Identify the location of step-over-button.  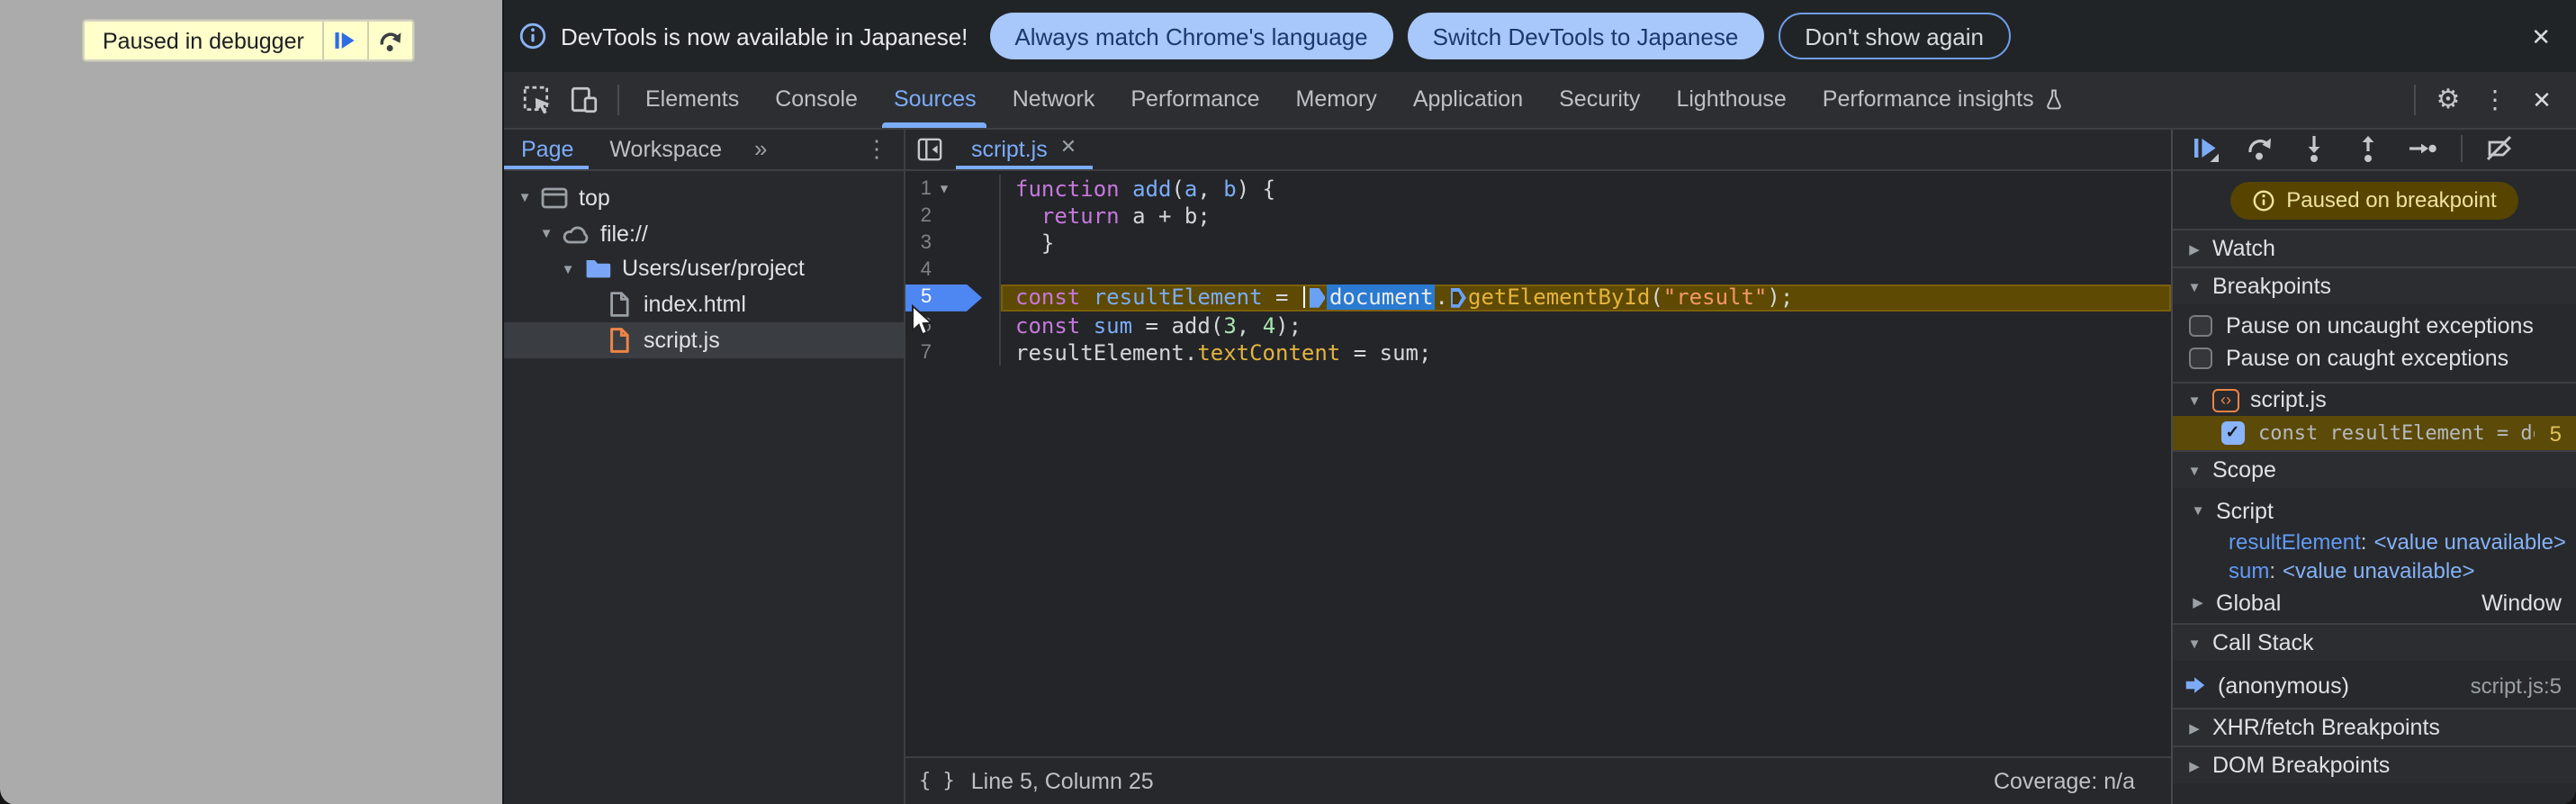
(2260, 149).